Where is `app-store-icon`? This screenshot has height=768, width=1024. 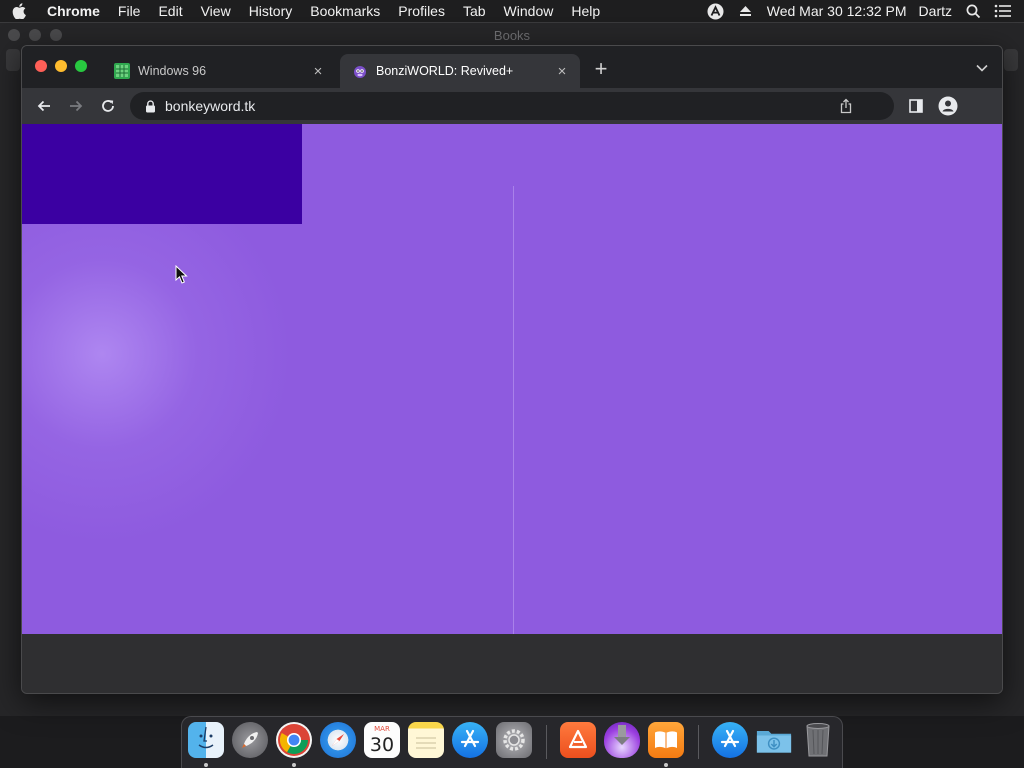
app-store-icon is located at coordinates (470, 740).